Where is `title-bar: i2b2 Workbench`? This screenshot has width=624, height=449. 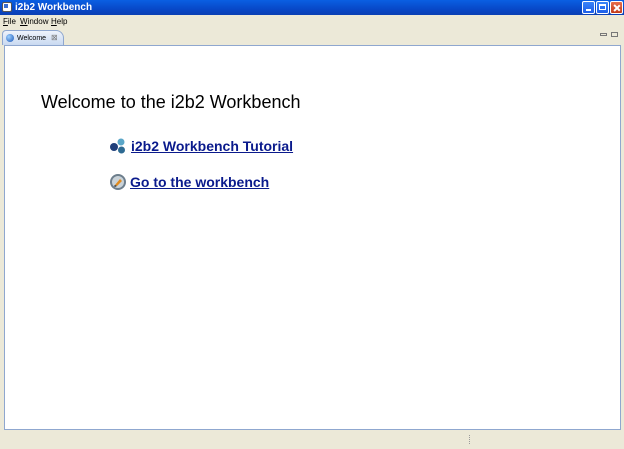 title-bar: i2b2 Workbench is located at coordinates (312, 7).